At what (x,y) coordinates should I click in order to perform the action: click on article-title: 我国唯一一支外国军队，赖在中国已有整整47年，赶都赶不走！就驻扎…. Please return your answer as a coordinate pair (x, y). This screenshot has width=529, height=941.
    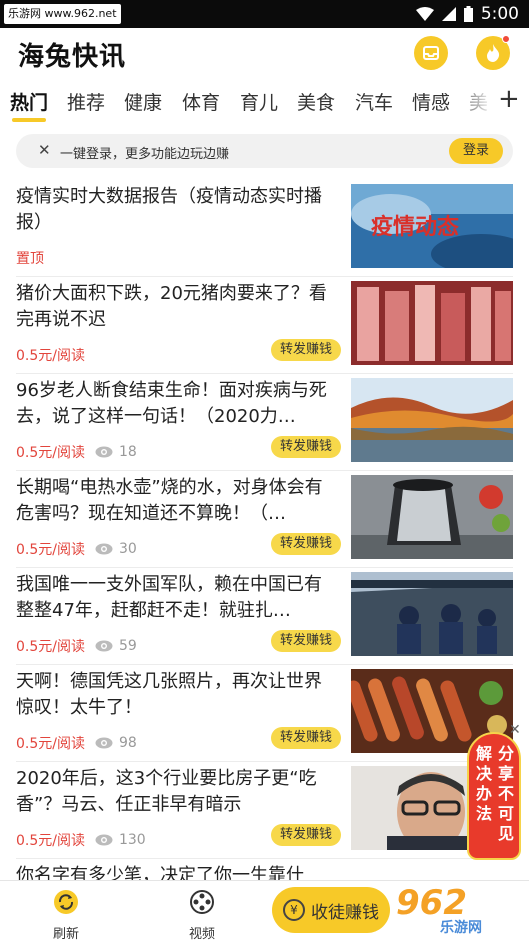
    Looking at the image, I should click on (177, 598).